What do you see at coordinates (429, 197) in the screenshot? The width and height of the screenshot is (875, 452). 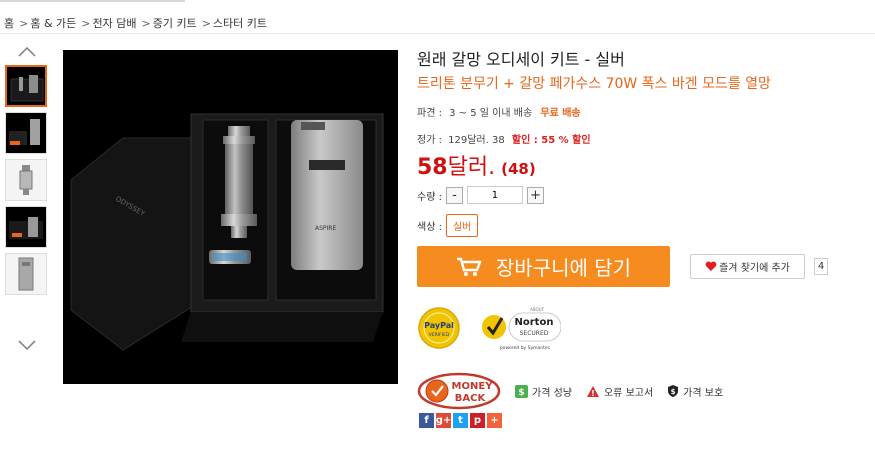 I see `quantity-label: 수량 :` at bounding box center [429, 197].